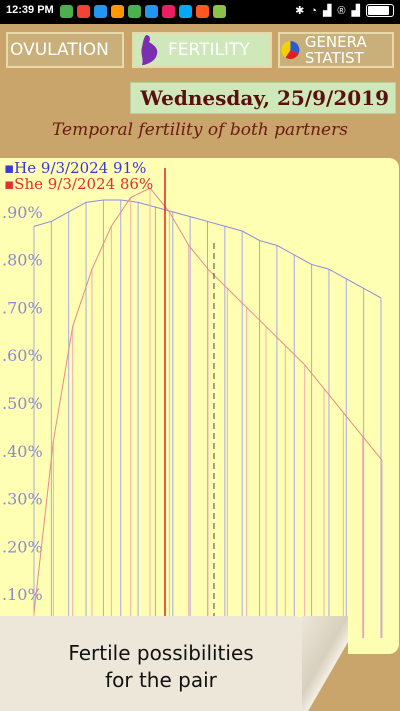 The image size is (400, 711). I want to click on footer-line-2: for the pair, so click(161, 680).